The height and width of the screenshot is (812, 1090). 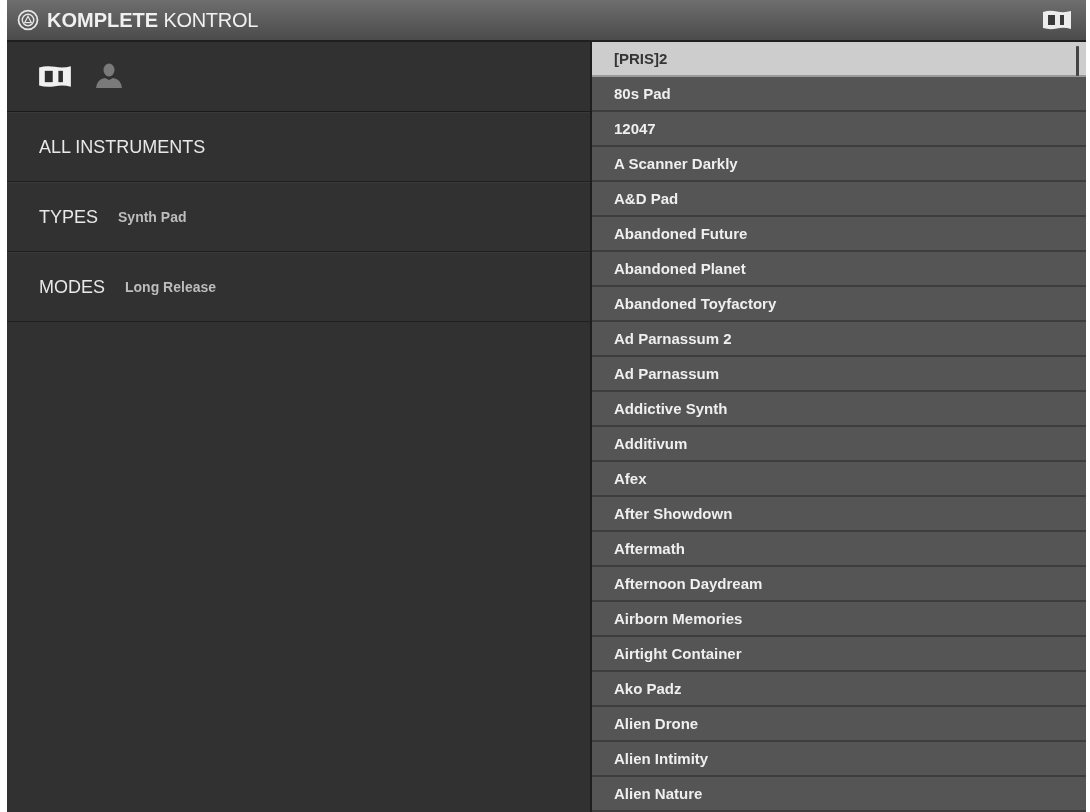 I want to click on app-title: KOMPLETE KONTROL, so click(x=152, y=20).